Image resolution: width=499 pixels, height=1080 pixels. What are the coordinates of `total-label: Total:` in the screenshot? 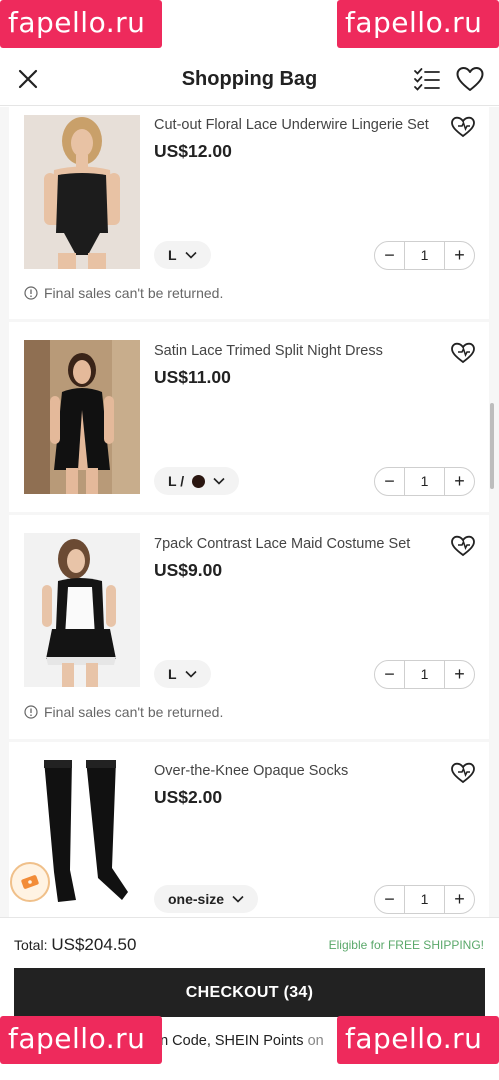 It's located at (31, 945).